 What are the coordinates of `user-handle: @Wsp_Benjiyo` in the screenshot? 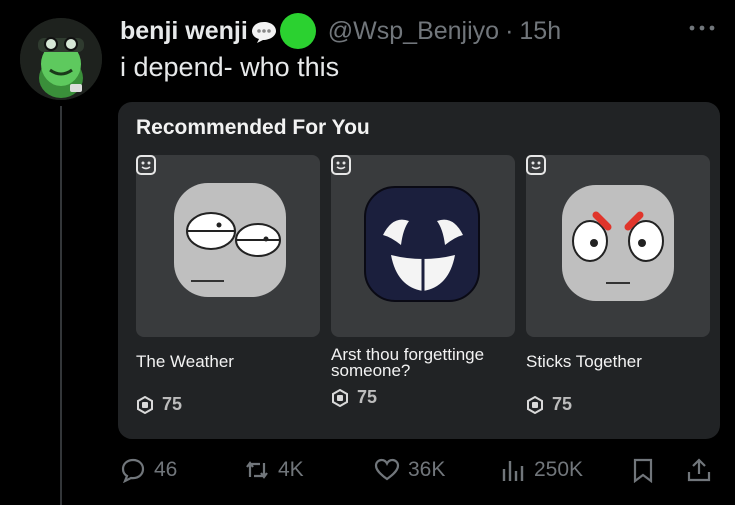 It's located at (413, 31).